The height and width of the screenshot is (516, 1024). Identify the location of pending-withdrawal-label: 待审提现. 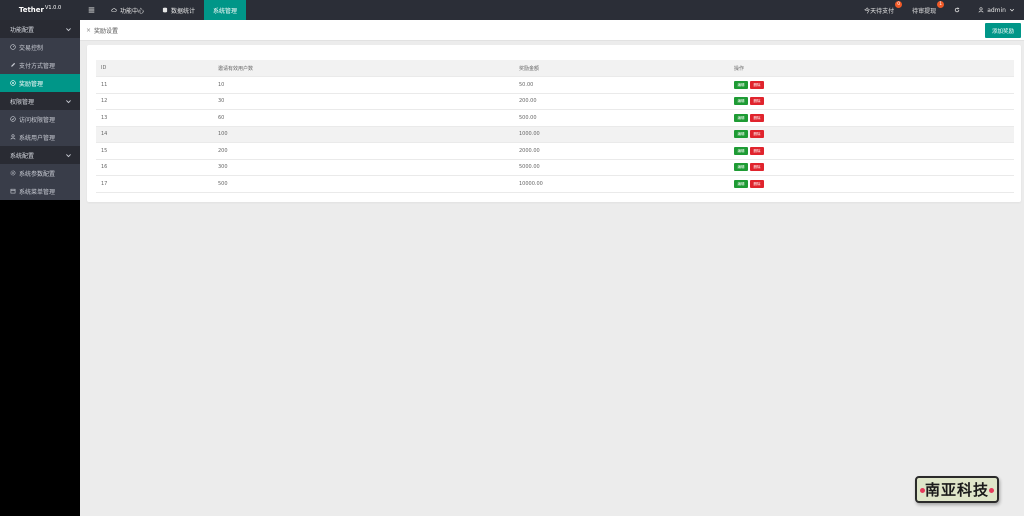
(924, 11).